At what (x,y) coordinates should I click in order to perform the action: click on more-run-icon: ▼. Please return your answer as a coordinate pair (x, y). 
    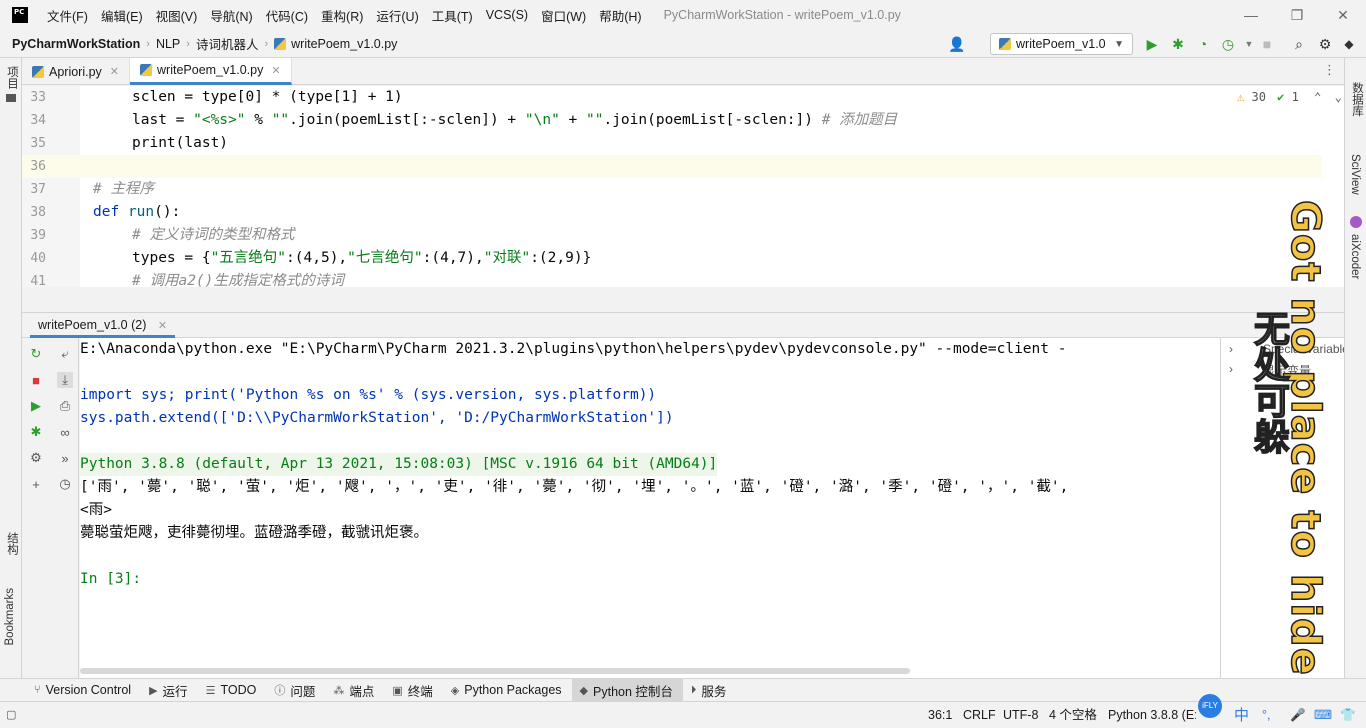
    Looking at the image, I should click on (1249, 44).